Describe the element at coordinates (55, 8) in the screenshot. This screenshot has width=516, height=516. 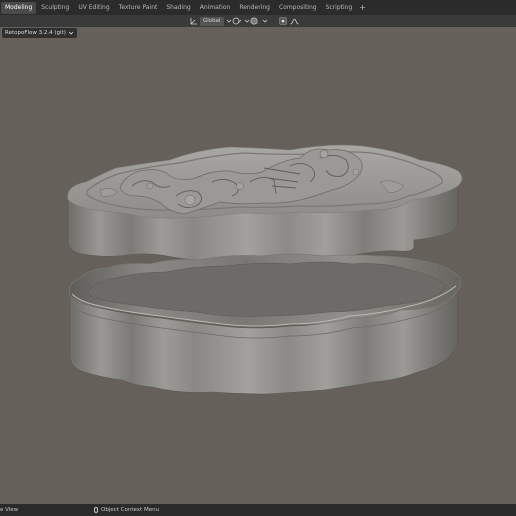
I see `tab-sculpting: Sculpting` at that location.